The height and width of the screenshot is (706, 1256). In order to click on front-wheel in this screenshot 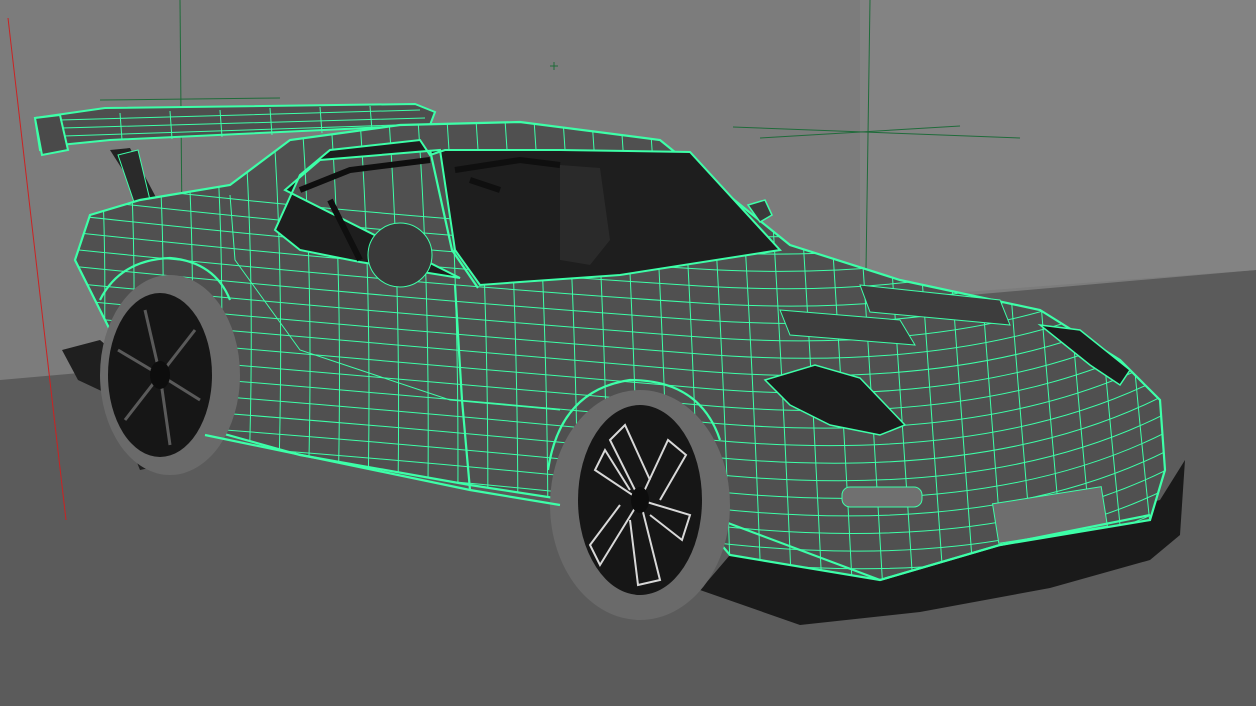, I will do `click(640, 505)`.